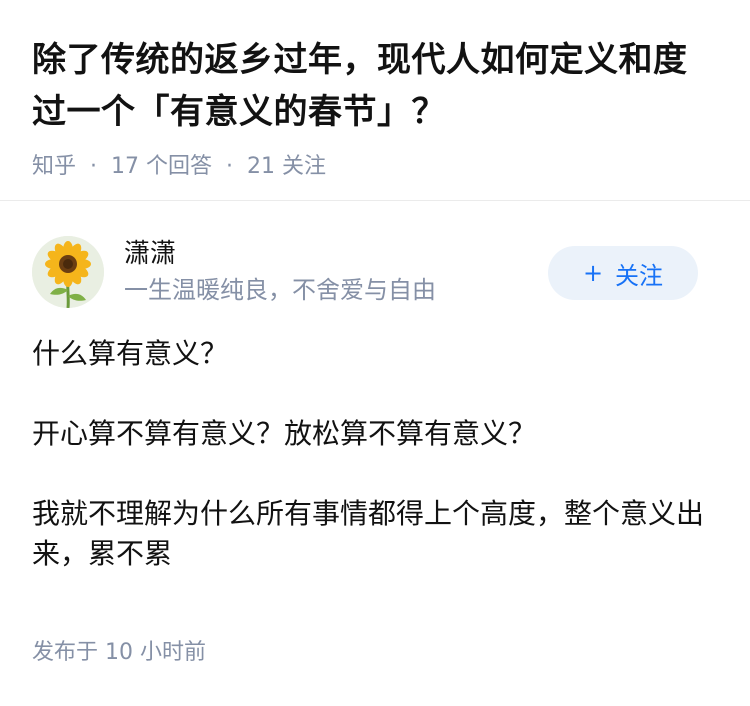 The height and width of the screenshot is (706, 750). Describe the element at coordinates (368, 533) in the screenshot. I see `answer-paragraph: 我就不理解为什么所有事情都得上个高度，整个意义出来，累不累` at that location.